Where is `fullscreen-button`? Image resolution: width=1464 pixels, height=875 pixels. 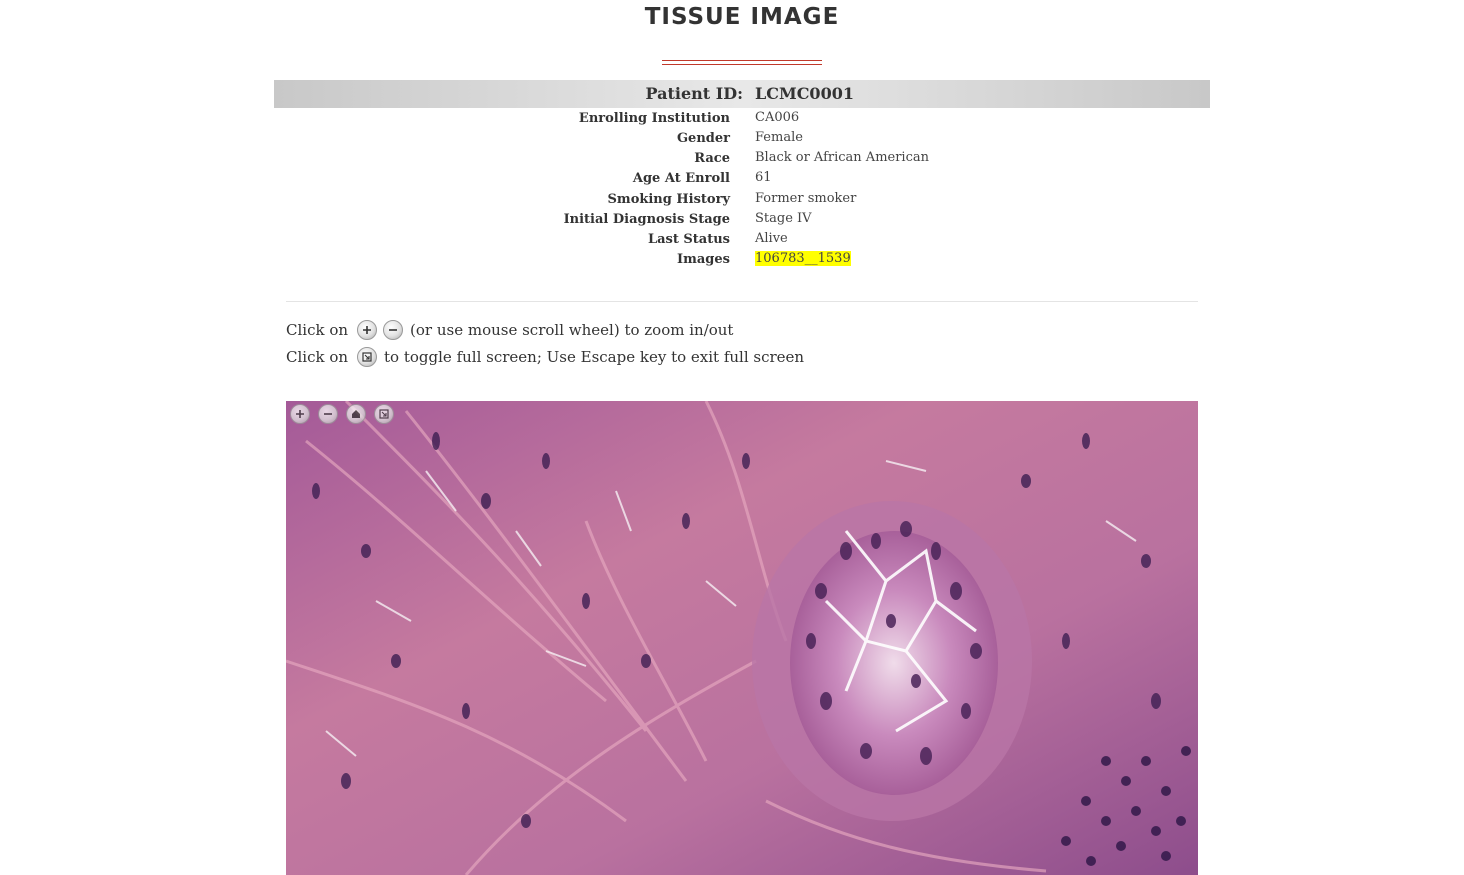
fullscreen-button is located at coordinates (384, 414).